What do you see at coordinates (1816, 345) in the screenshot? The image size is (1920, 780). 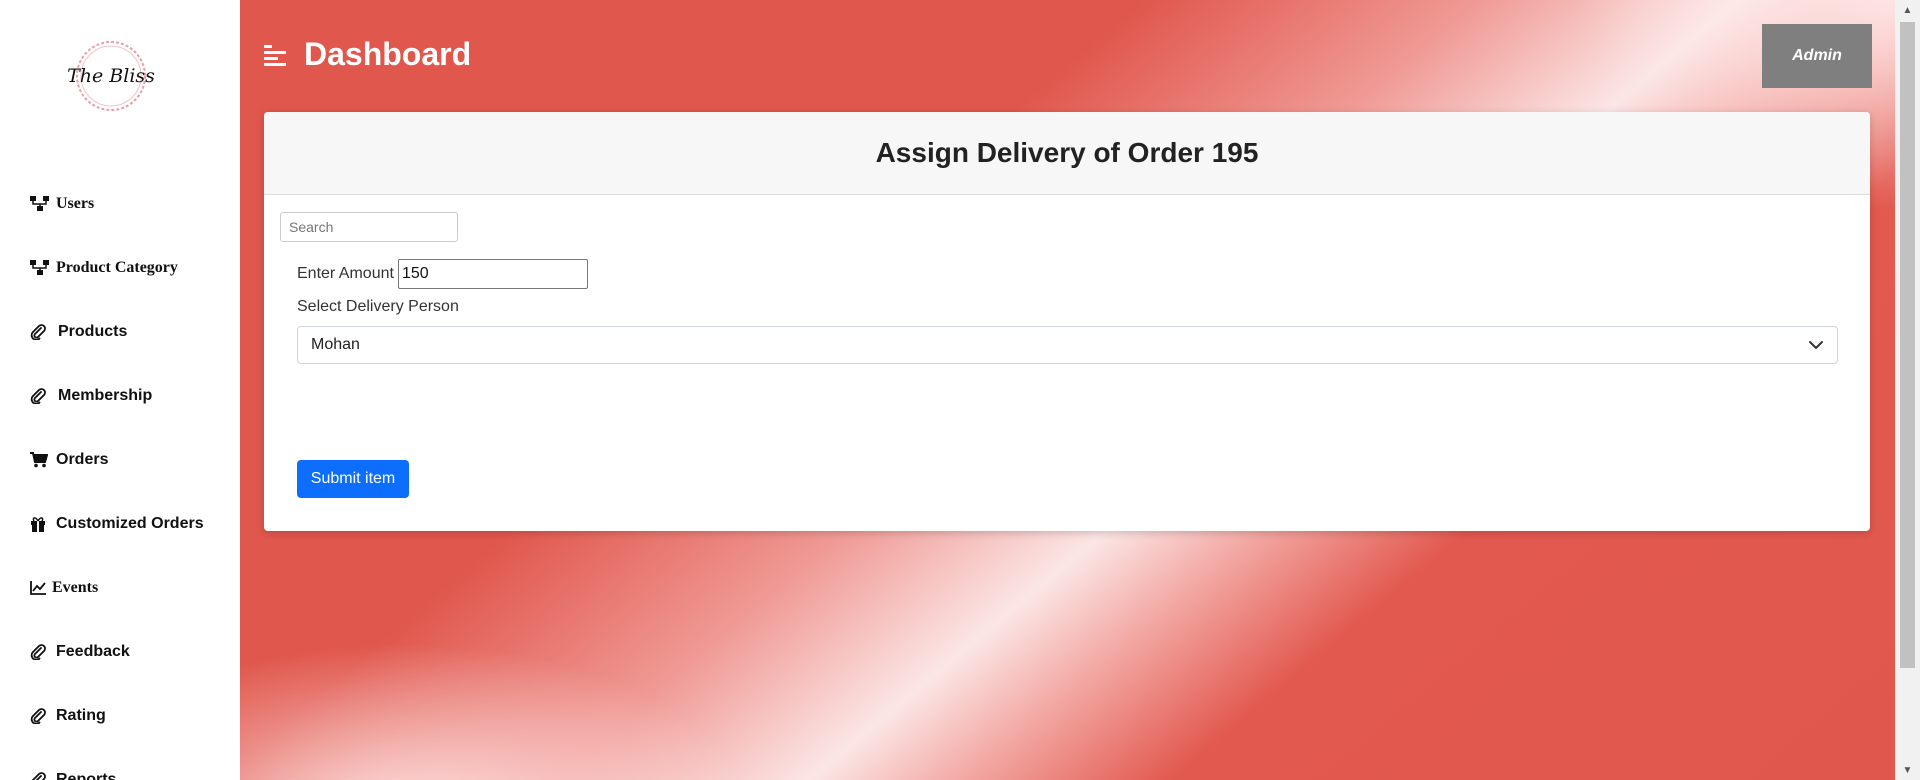 I see `chevron-down-icon` at bounding box center [1816, 345].